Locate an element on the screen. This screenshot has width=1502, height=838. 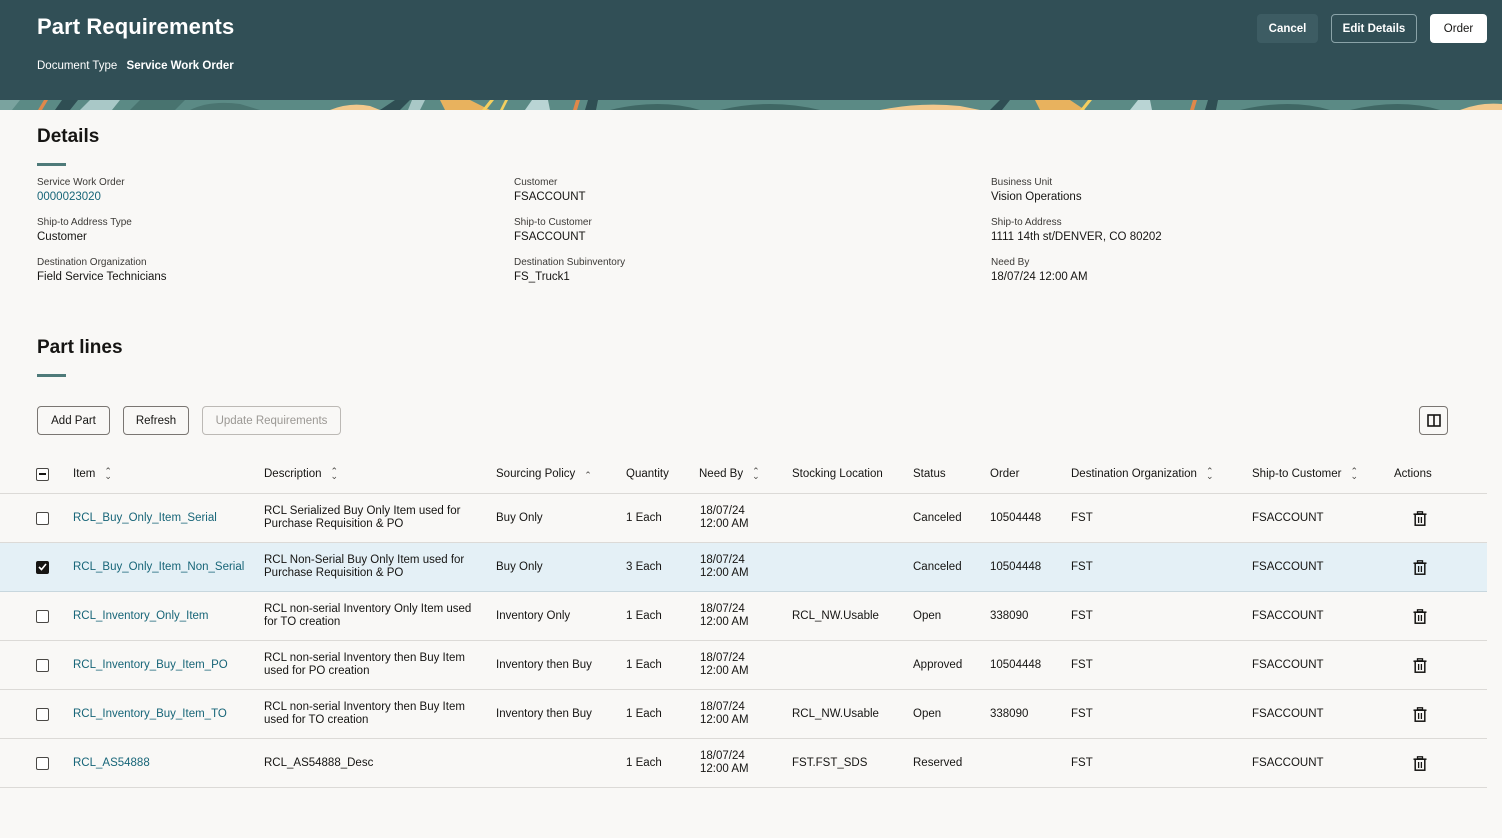
column-header-need-by: Need By ⌃ ⌄ is located at coordinates (729, 474).